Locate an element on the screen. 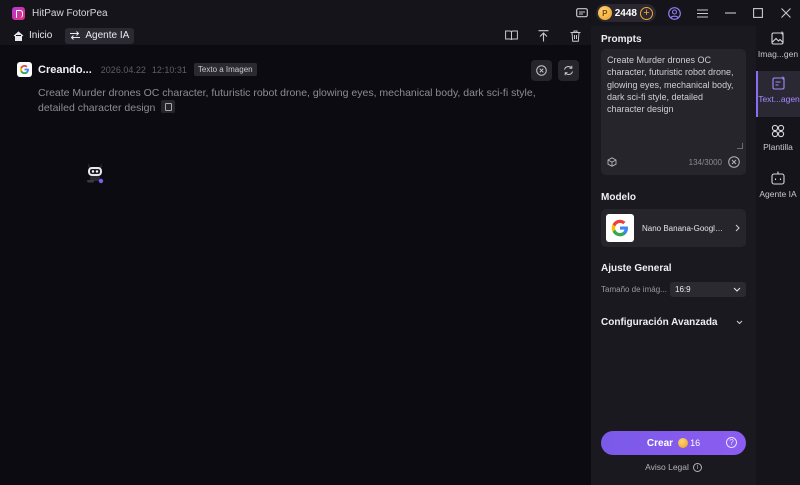 This screenshot has width=800, height=485. cancel-task-button is located at coordinates (541, 70).